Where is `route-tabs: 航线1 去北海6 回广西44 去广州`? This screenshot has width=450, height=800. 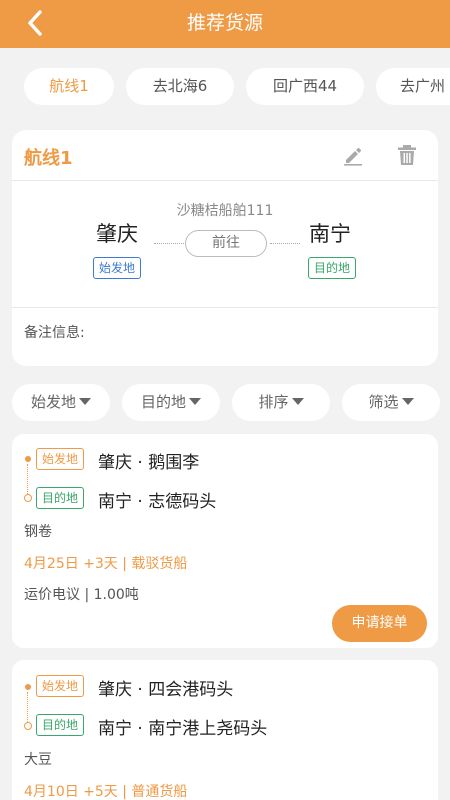
route-tabs: 航线1 去北海6 回广西44 去广州 is located at coordinates (225, 85).